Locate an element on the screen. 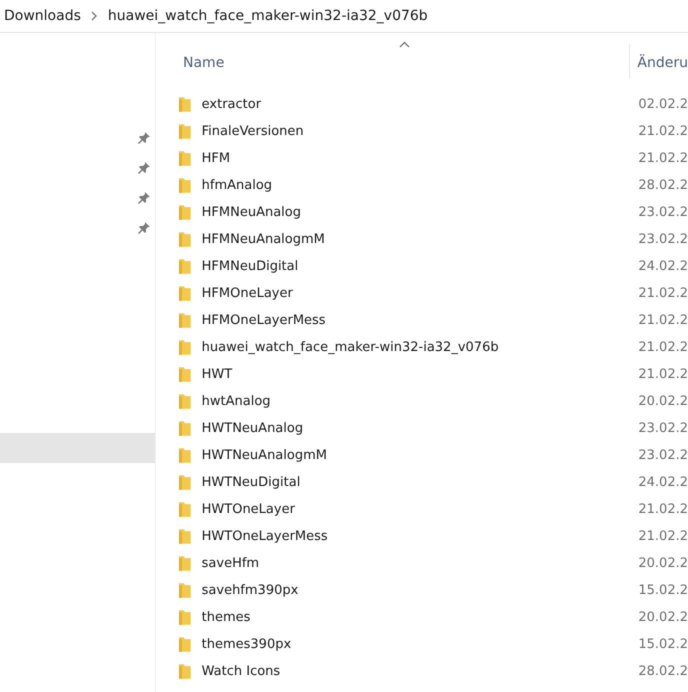 This screenshot has width=688, height=692. file-name: HFM is located at coordinates (406, 158).